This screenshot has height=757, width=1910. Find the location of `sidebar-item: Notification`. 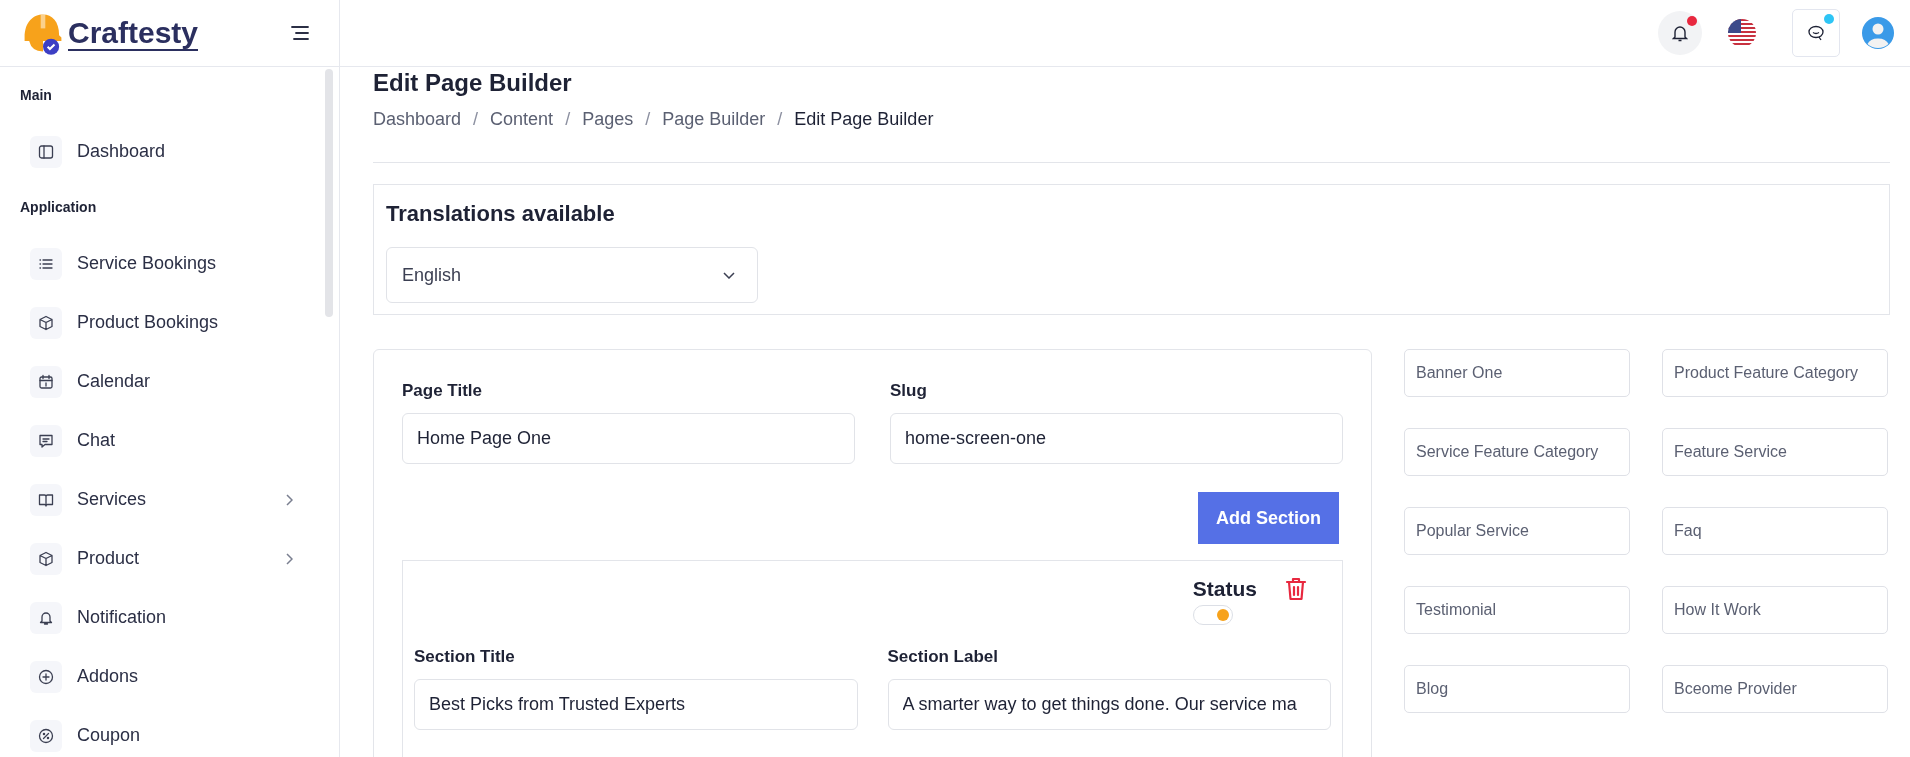

sidebar-item: Notification is located at coordinates (172, 617).